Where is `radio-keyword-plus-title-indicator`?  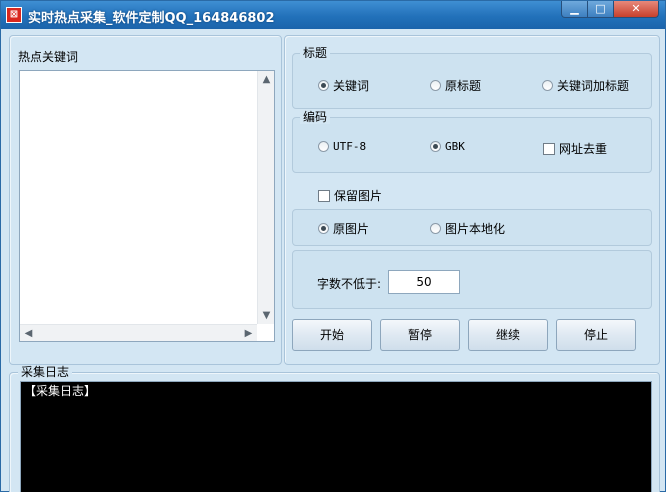 radio-keyword-plus-title-indicator is located at coordinates (547, 85).